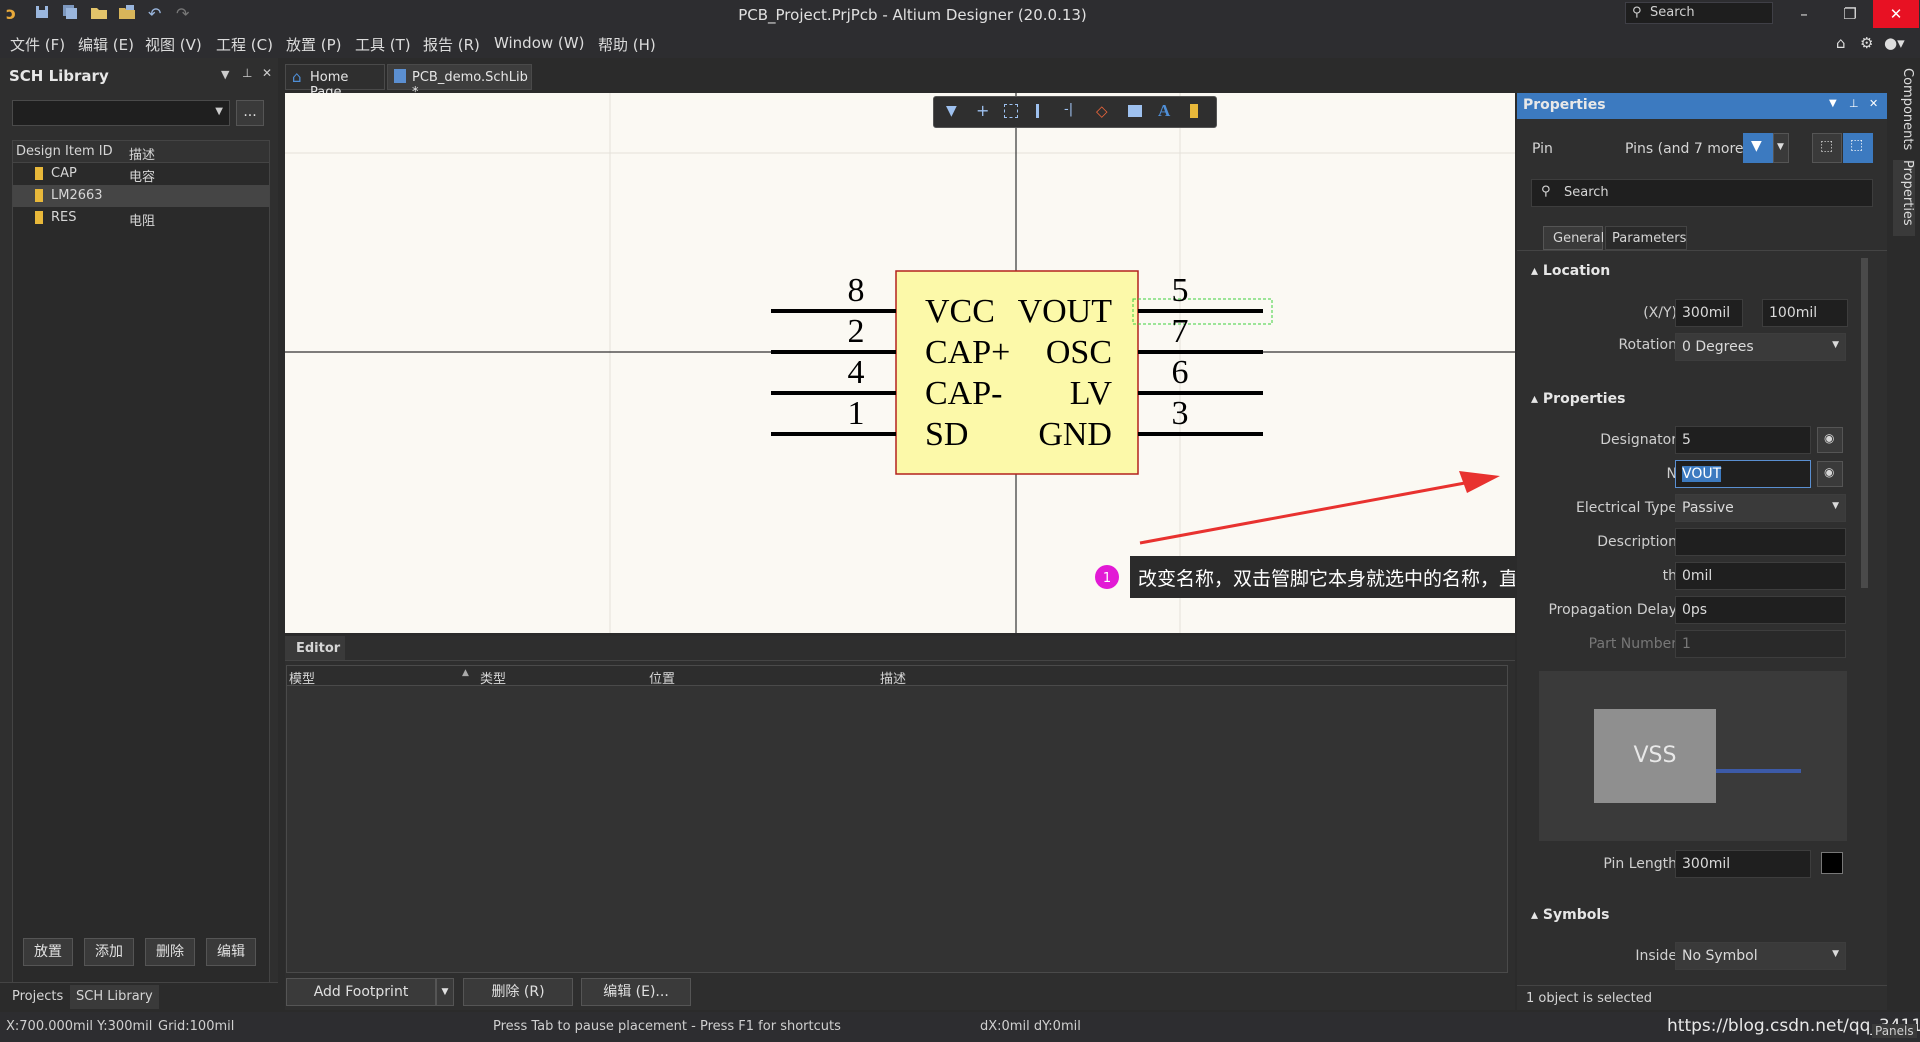 The image size is (1920, 1042). What do you see at coordinates (121, 113) in the screenshot?
I see `library-filter-dropdown: ▼` at bounding box center [121, 113].